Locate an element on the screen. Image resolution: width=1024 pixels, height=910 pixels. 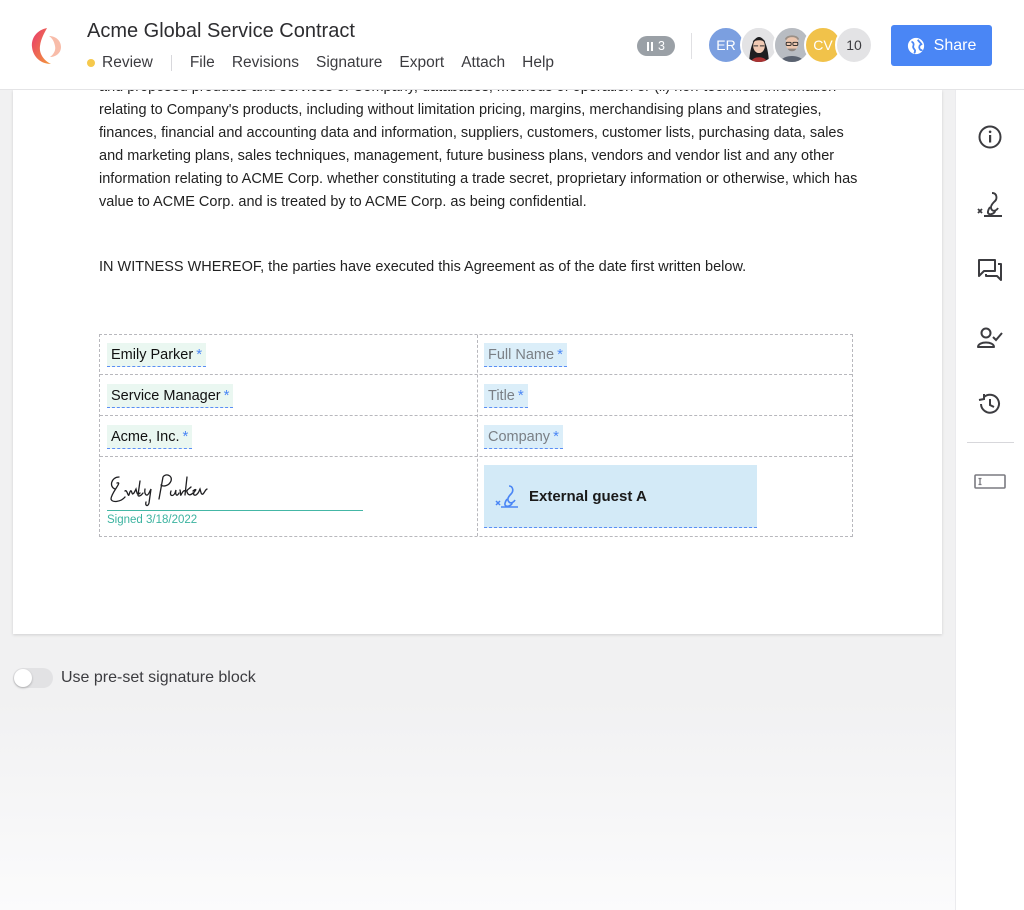
text-field-icon is located at coordinates (990, 482).